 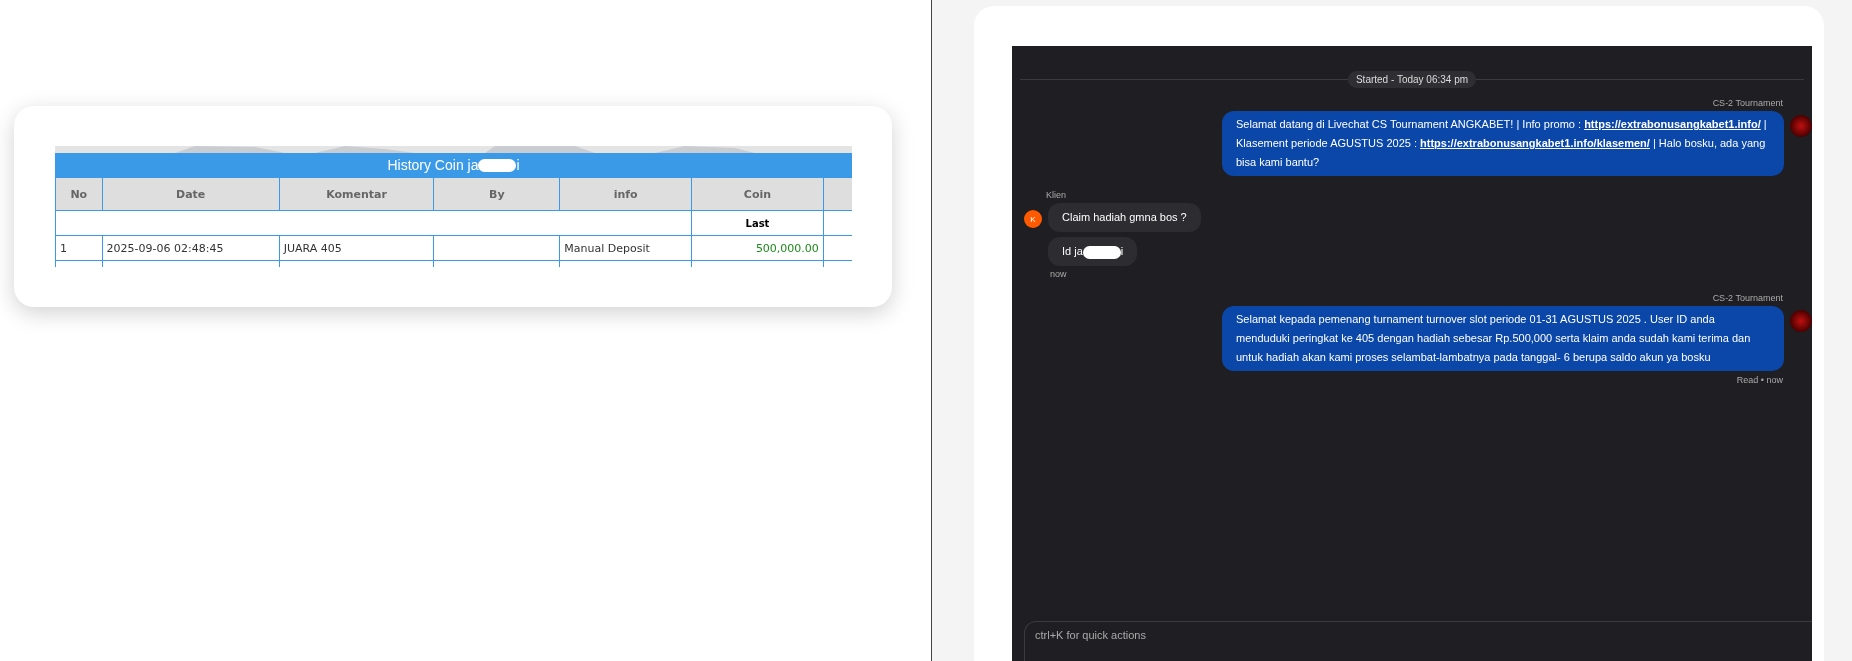 What do you see at coordinates (757, 248) in the screenshot?
I see `table-cell: 500,000.00` at bounding box center [757, 248].